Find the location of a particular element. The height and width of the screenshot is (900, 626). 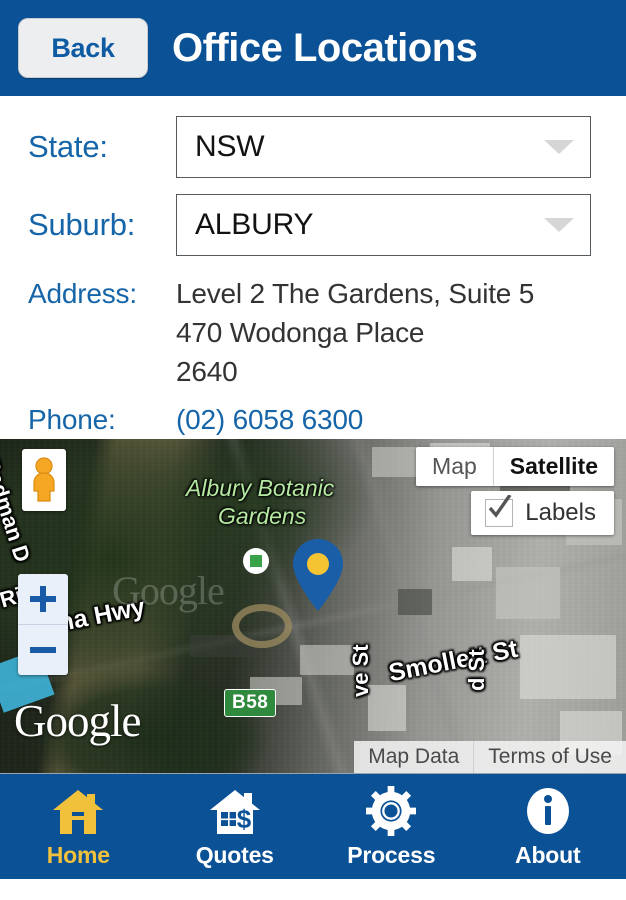

terms-of-use-link: Terms of Use is located at coordinates (549, 757).